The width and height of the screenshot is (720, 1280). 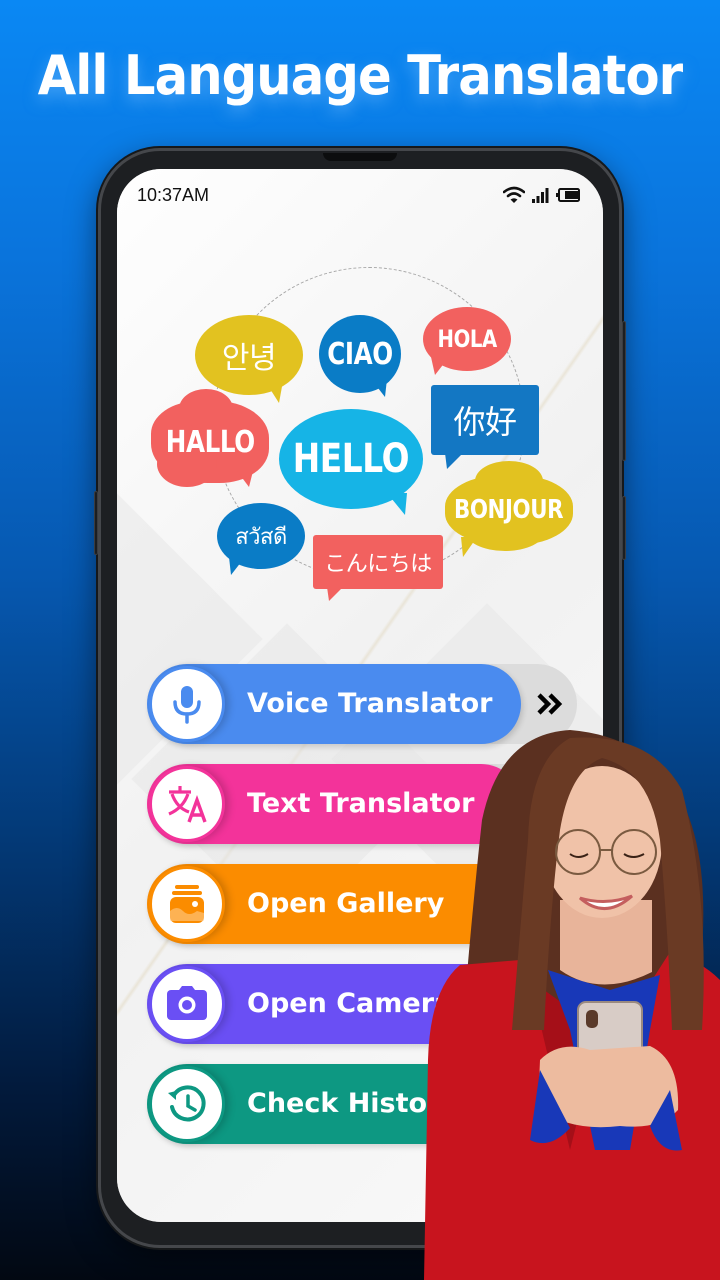 What do you see at coordinates (96, 523) in the screenshot?
I see `phone-side-button` at bounding box center [96, 523].